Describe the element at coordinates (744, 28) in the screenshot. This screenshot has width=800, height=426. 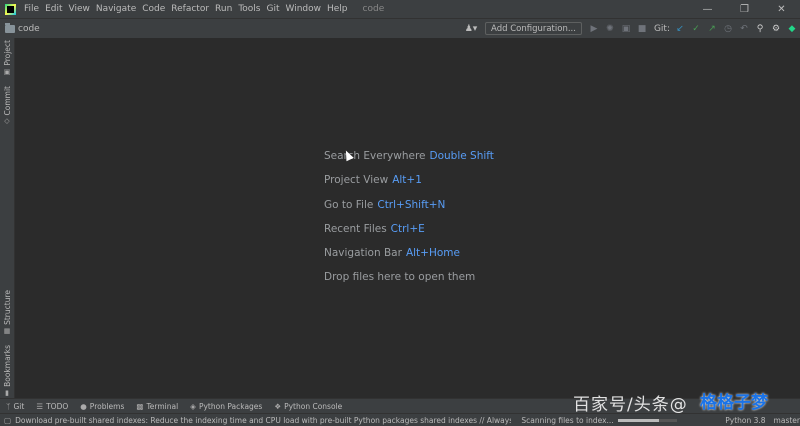
I see `rollback-icon: ↶` at that location.